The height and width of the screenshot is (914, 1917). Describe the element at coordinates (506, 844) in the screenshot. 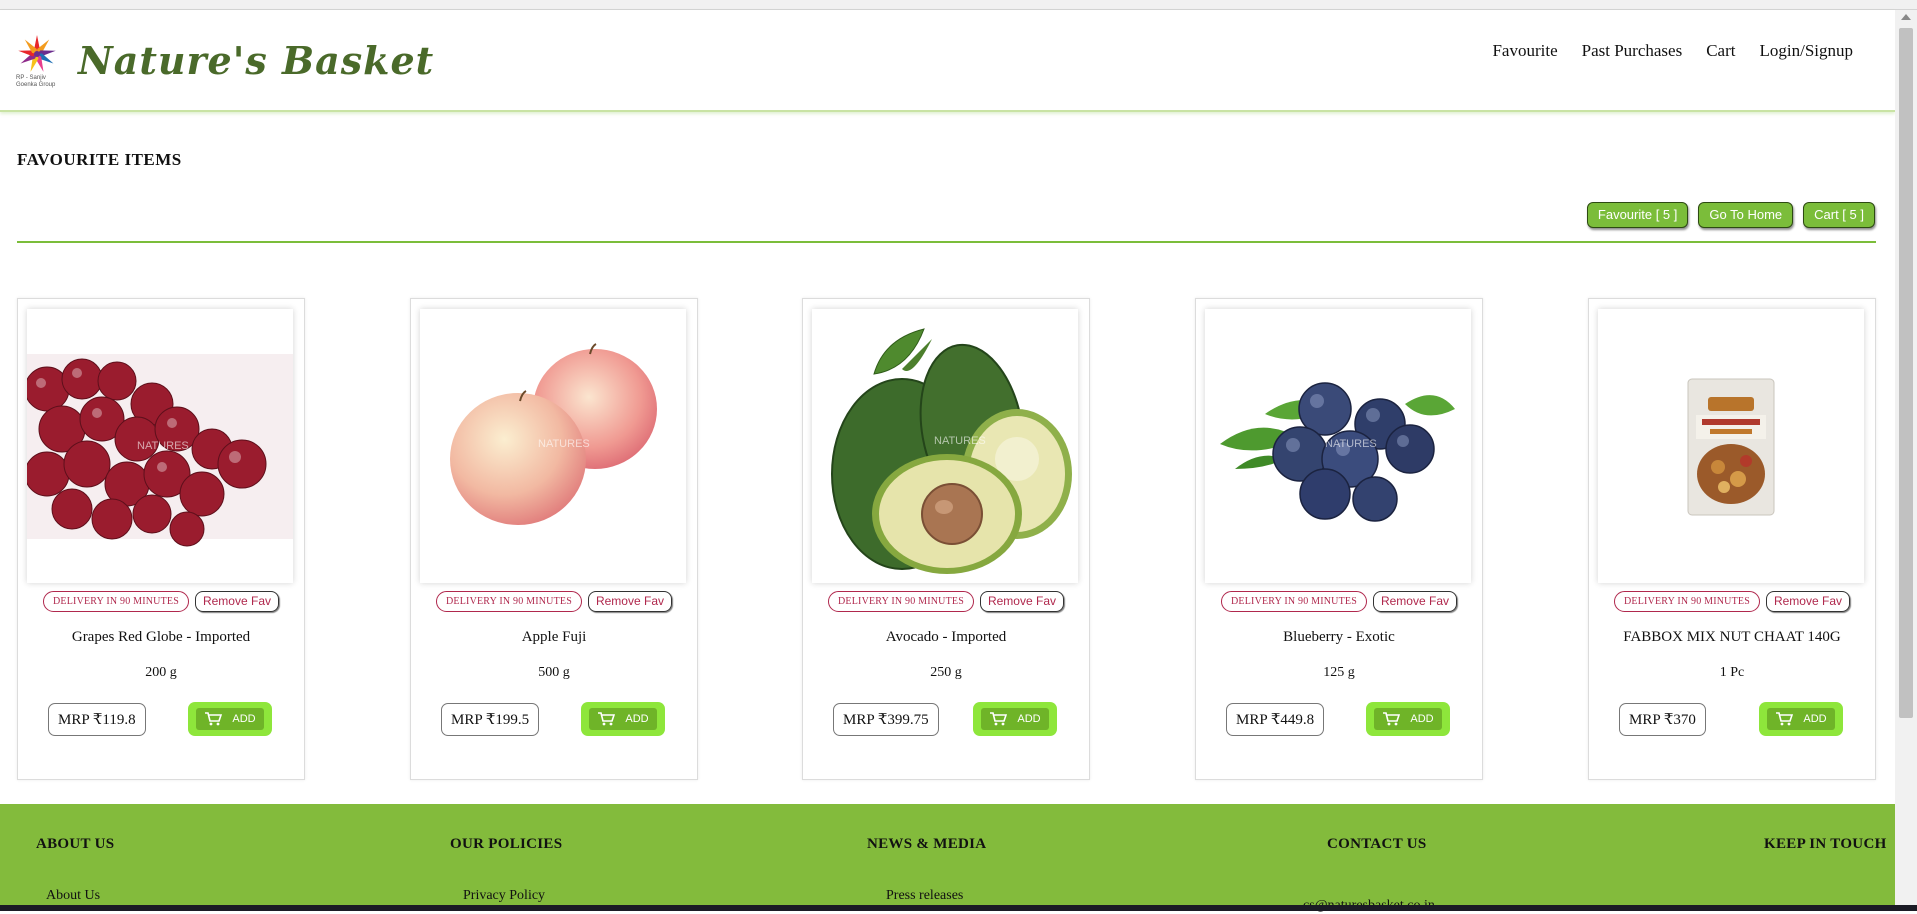

I see `footer-policies-heading: OUR POLICIES` at that location.